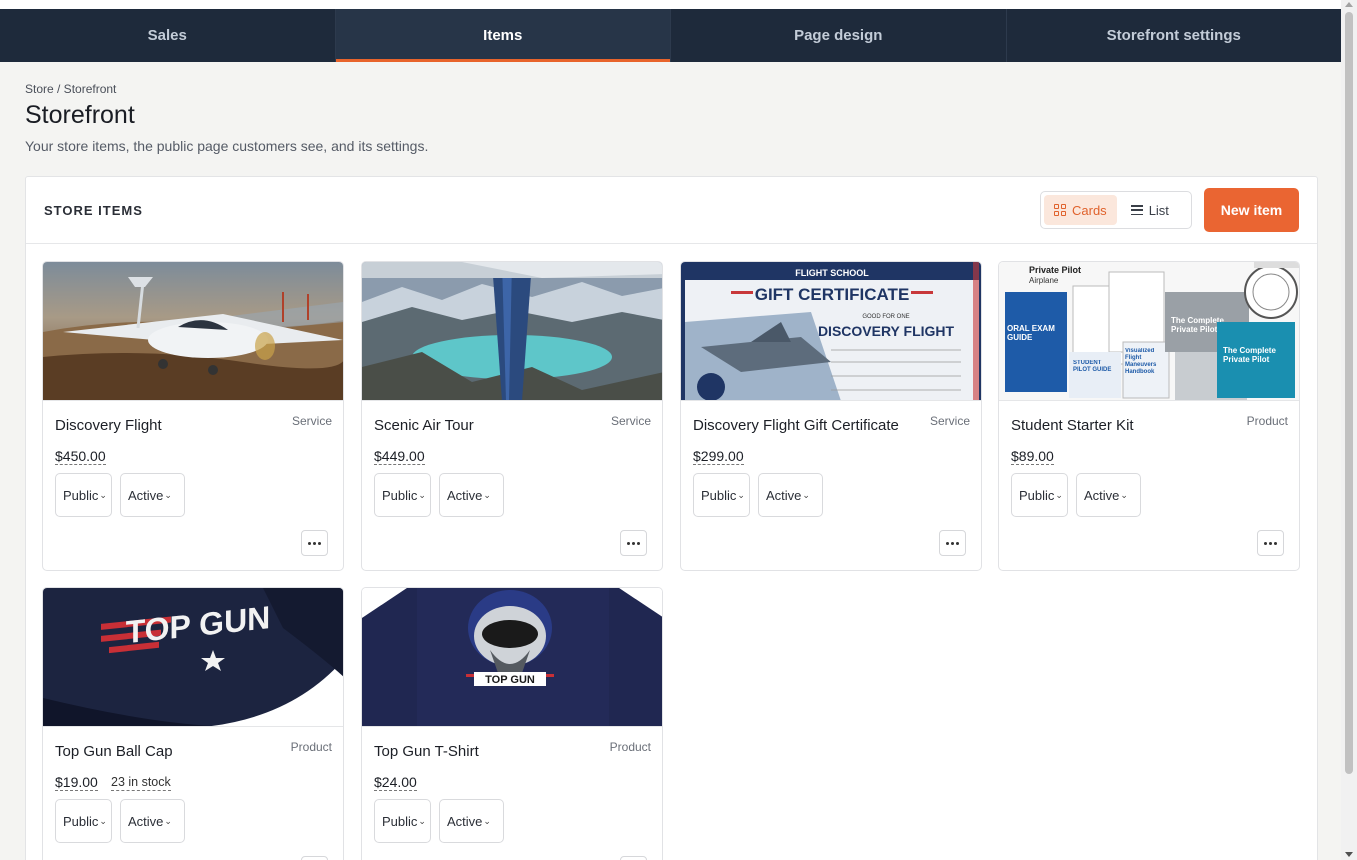  I want to click on gift-banner-text: FLIGHT SCHOOL, so click(832, 273).